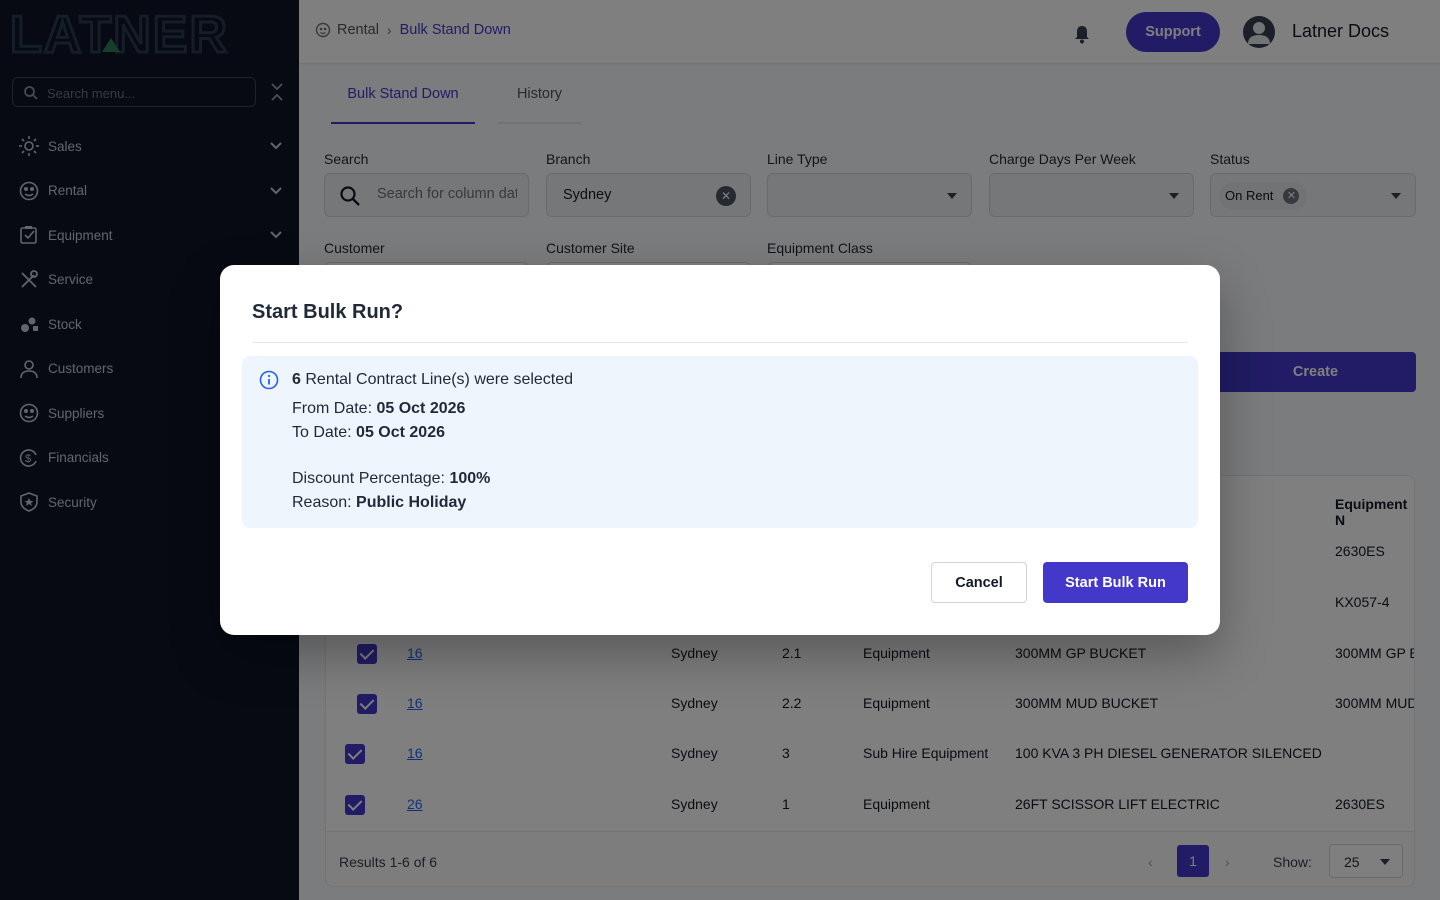 The width and height of the screenshot is (1440, 900). What do you see at coordinates (470, 478) in the screenshot?
I see `discount-value: 100%` at bounding box center [470, 478].